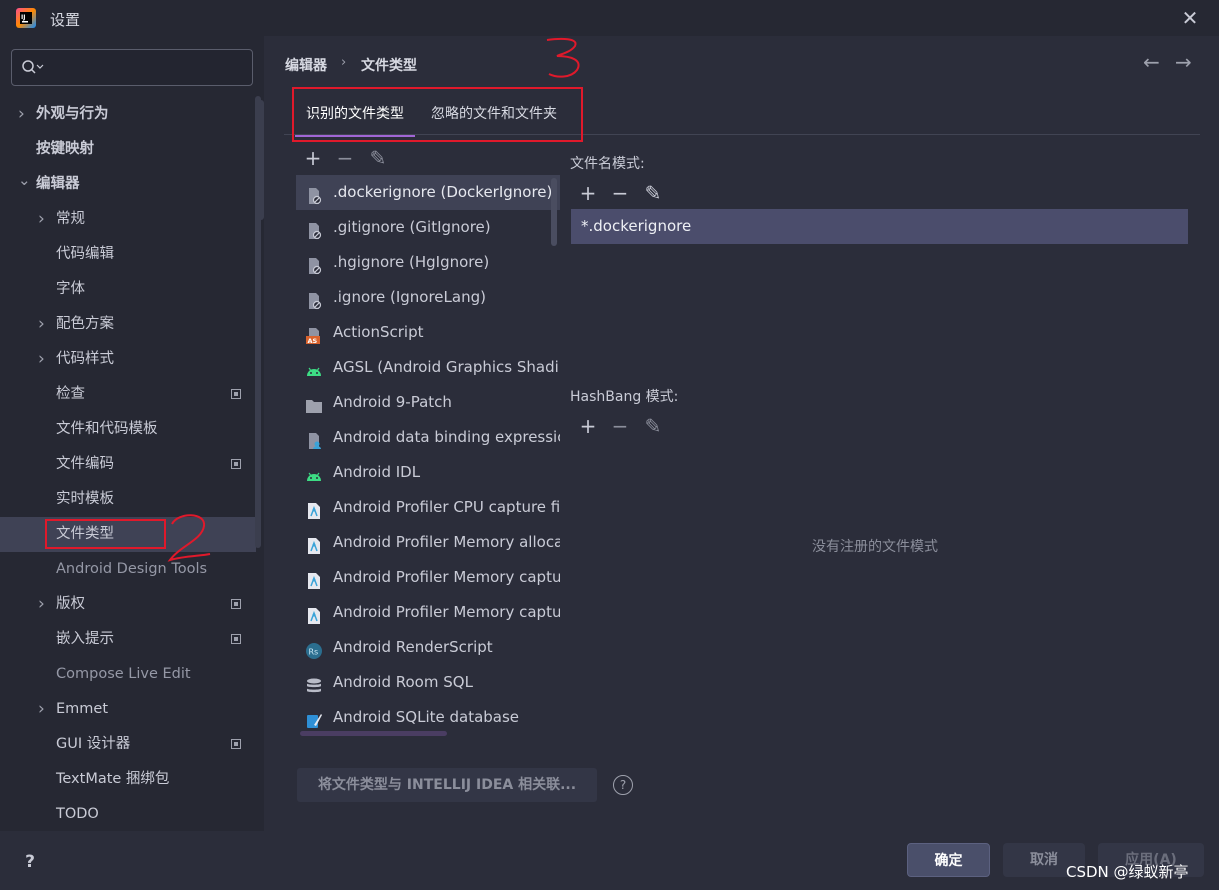 Image resolution: width=1219 pixels, height=890 pixels. Describe the element at coordinates (128, 219) in the screenshot. I see `sidebar-item: › 常规` at that location.